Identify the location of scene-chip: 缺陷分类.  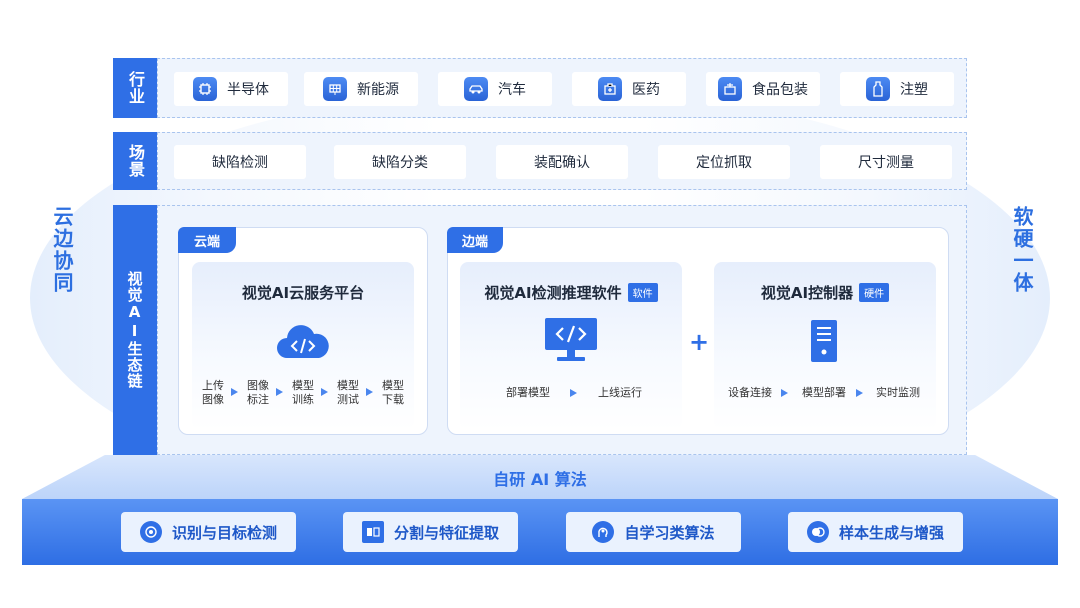
(400, 162).